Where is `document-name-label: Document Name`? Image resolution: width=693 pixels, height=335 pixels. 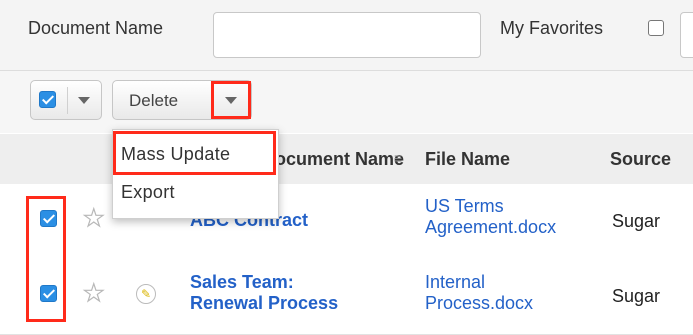 document-name-label: Document Name is located at coordinates (96, 28).